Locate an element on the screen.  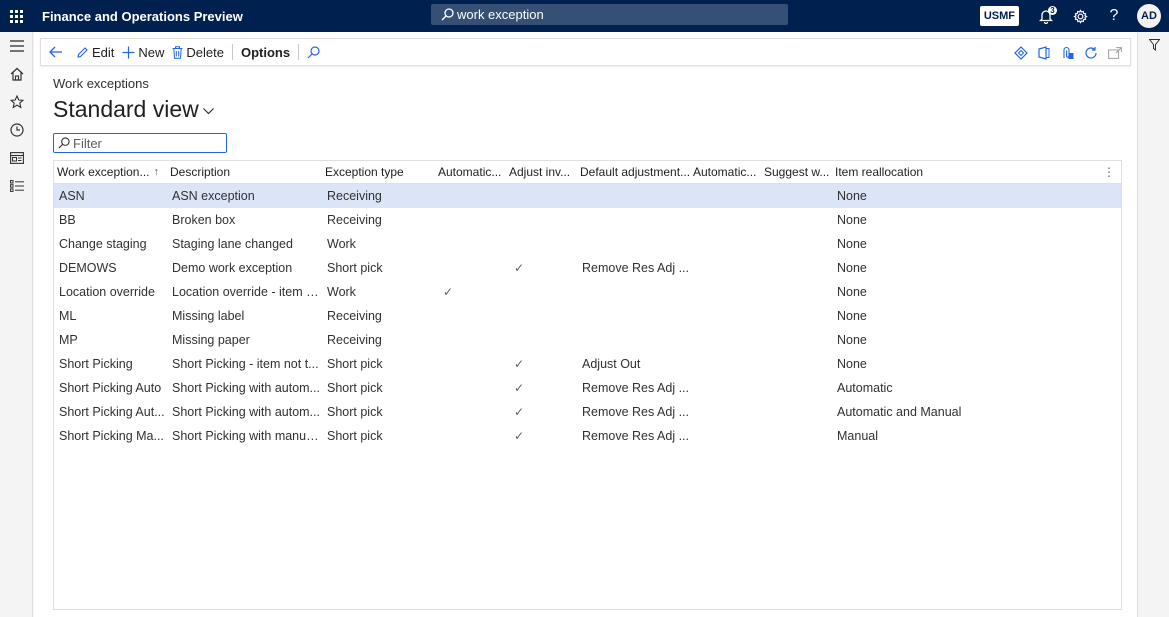
cell-item-reallocation: Automatic is located at coordinates (865, 388).